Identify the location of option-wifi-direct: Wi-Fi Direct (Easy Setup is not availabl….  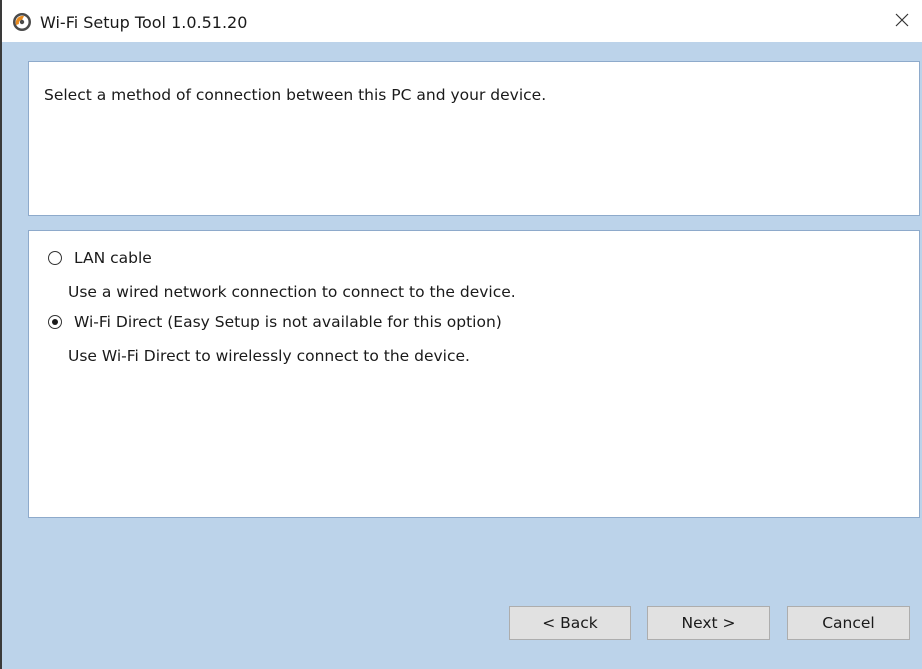
(275, 322).